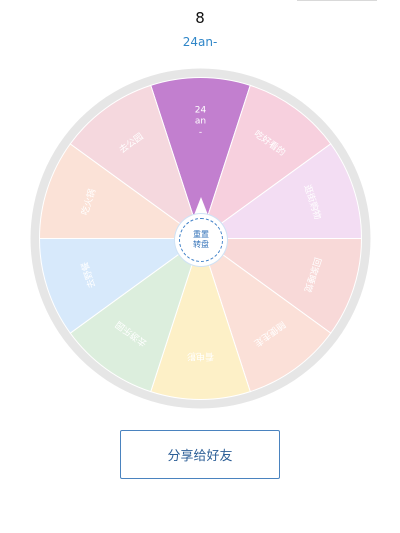 The height and width of the screenshot is (533, 400). I want to click on reset-wheel-inner: 重置 转盘, so click(201, 240).